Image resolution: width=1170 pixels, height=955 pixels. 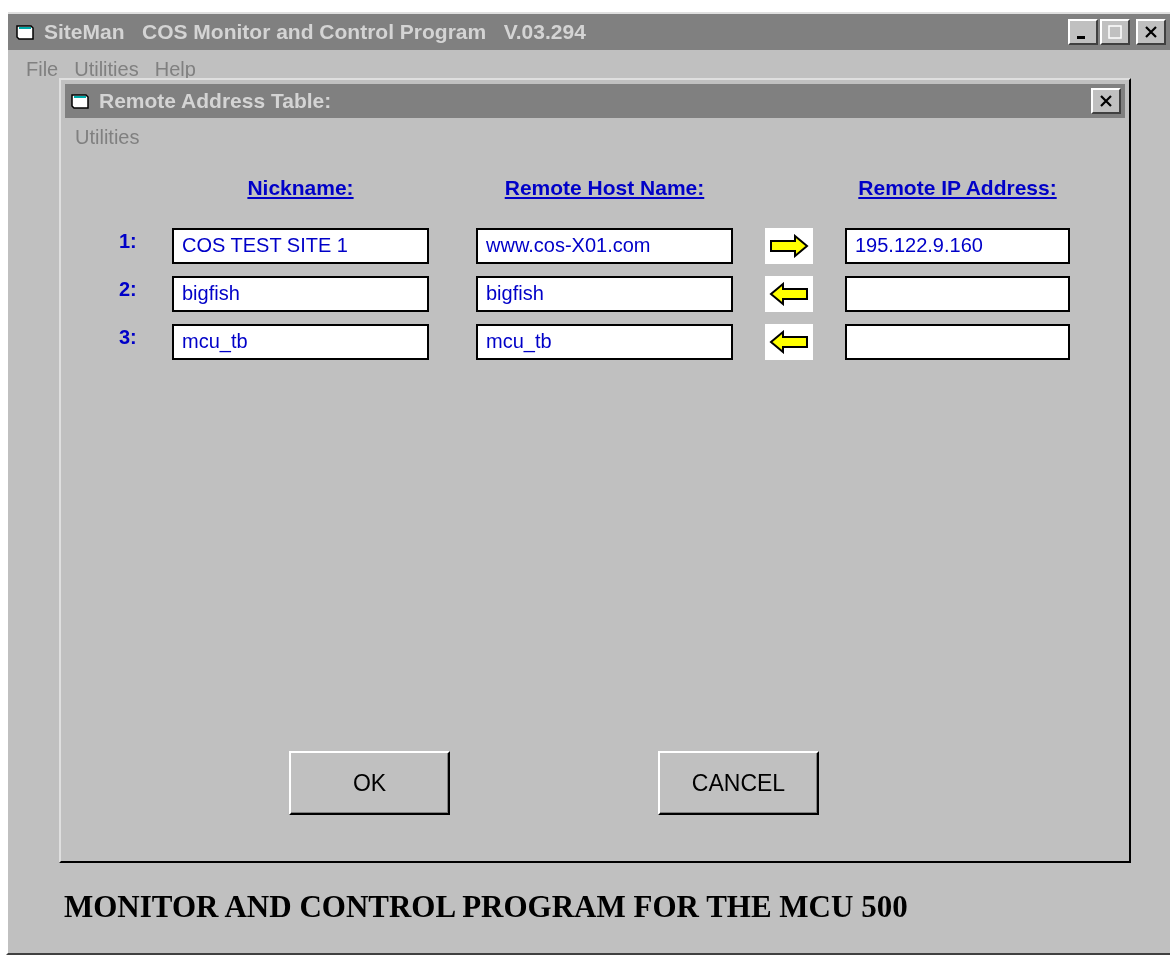 I want to click on host-name-field: bigfish, so click(x=604, y=294).